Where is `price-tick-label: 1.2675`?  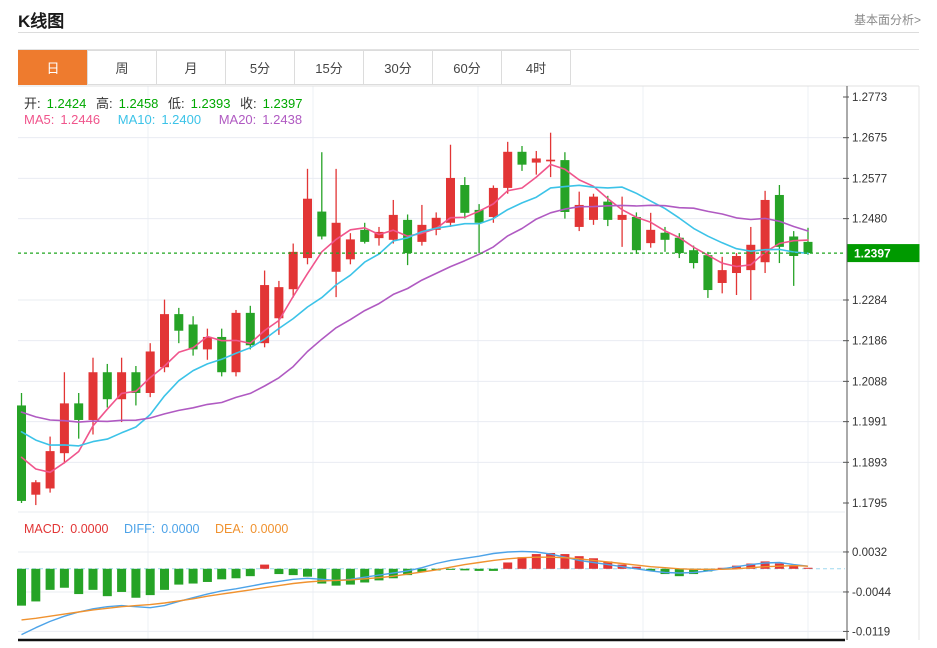 price-tick-label: 1.2675 is located at coordinates (869, 139).